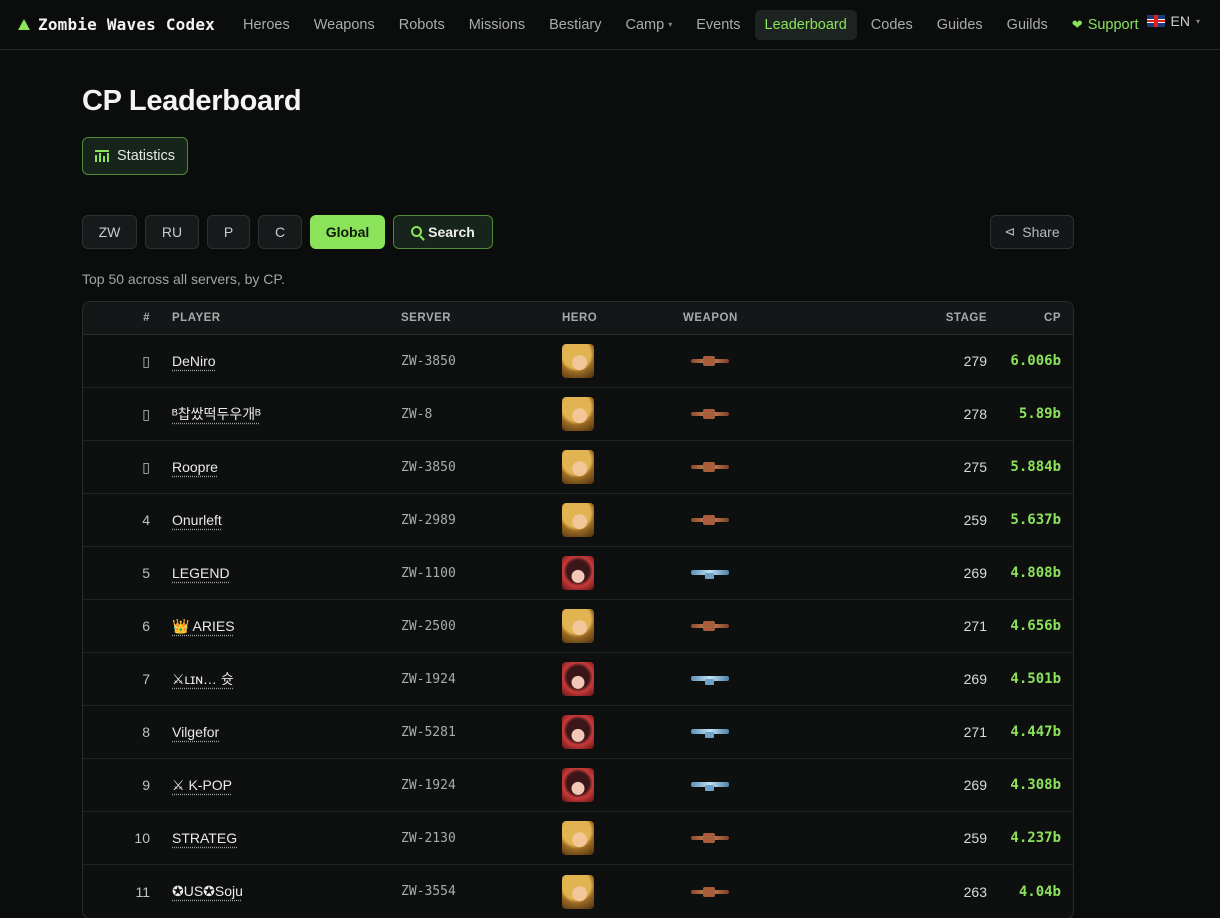  I want to click on statistics-button: Statistics, so click(135, 156).